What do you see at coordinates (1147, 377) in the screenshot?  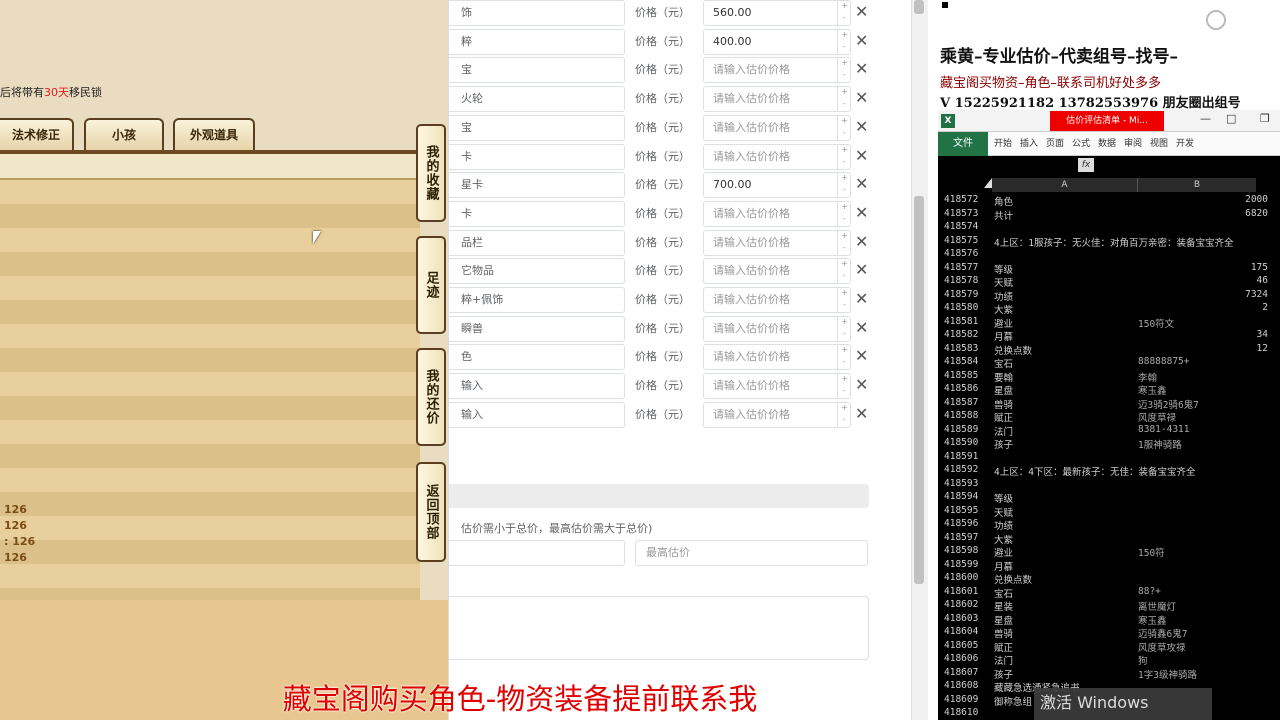 I see `cell-b: 李翰` at bounding box center [1147, 377].